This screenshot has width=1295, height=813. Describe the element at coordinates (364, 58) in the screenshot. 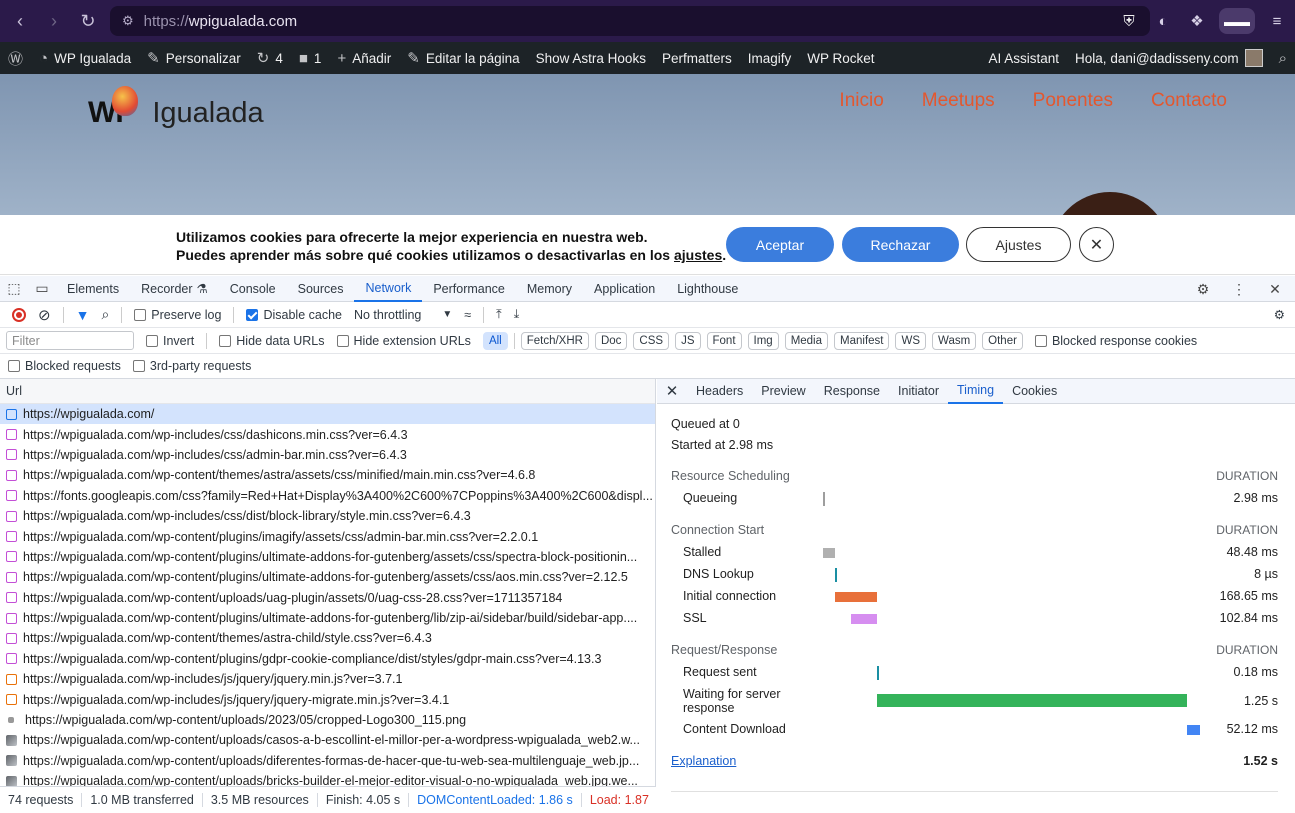

I see `add-new-menu: + Añadir` at that location.